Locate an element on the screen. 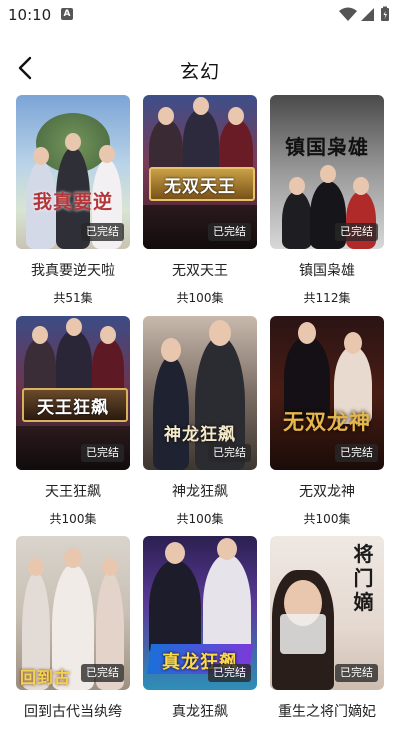 The image size is (400, 730). drama-card: 天王狂飙 已完结 天王狂飙 共100集 is located at coordinates (73, 421).